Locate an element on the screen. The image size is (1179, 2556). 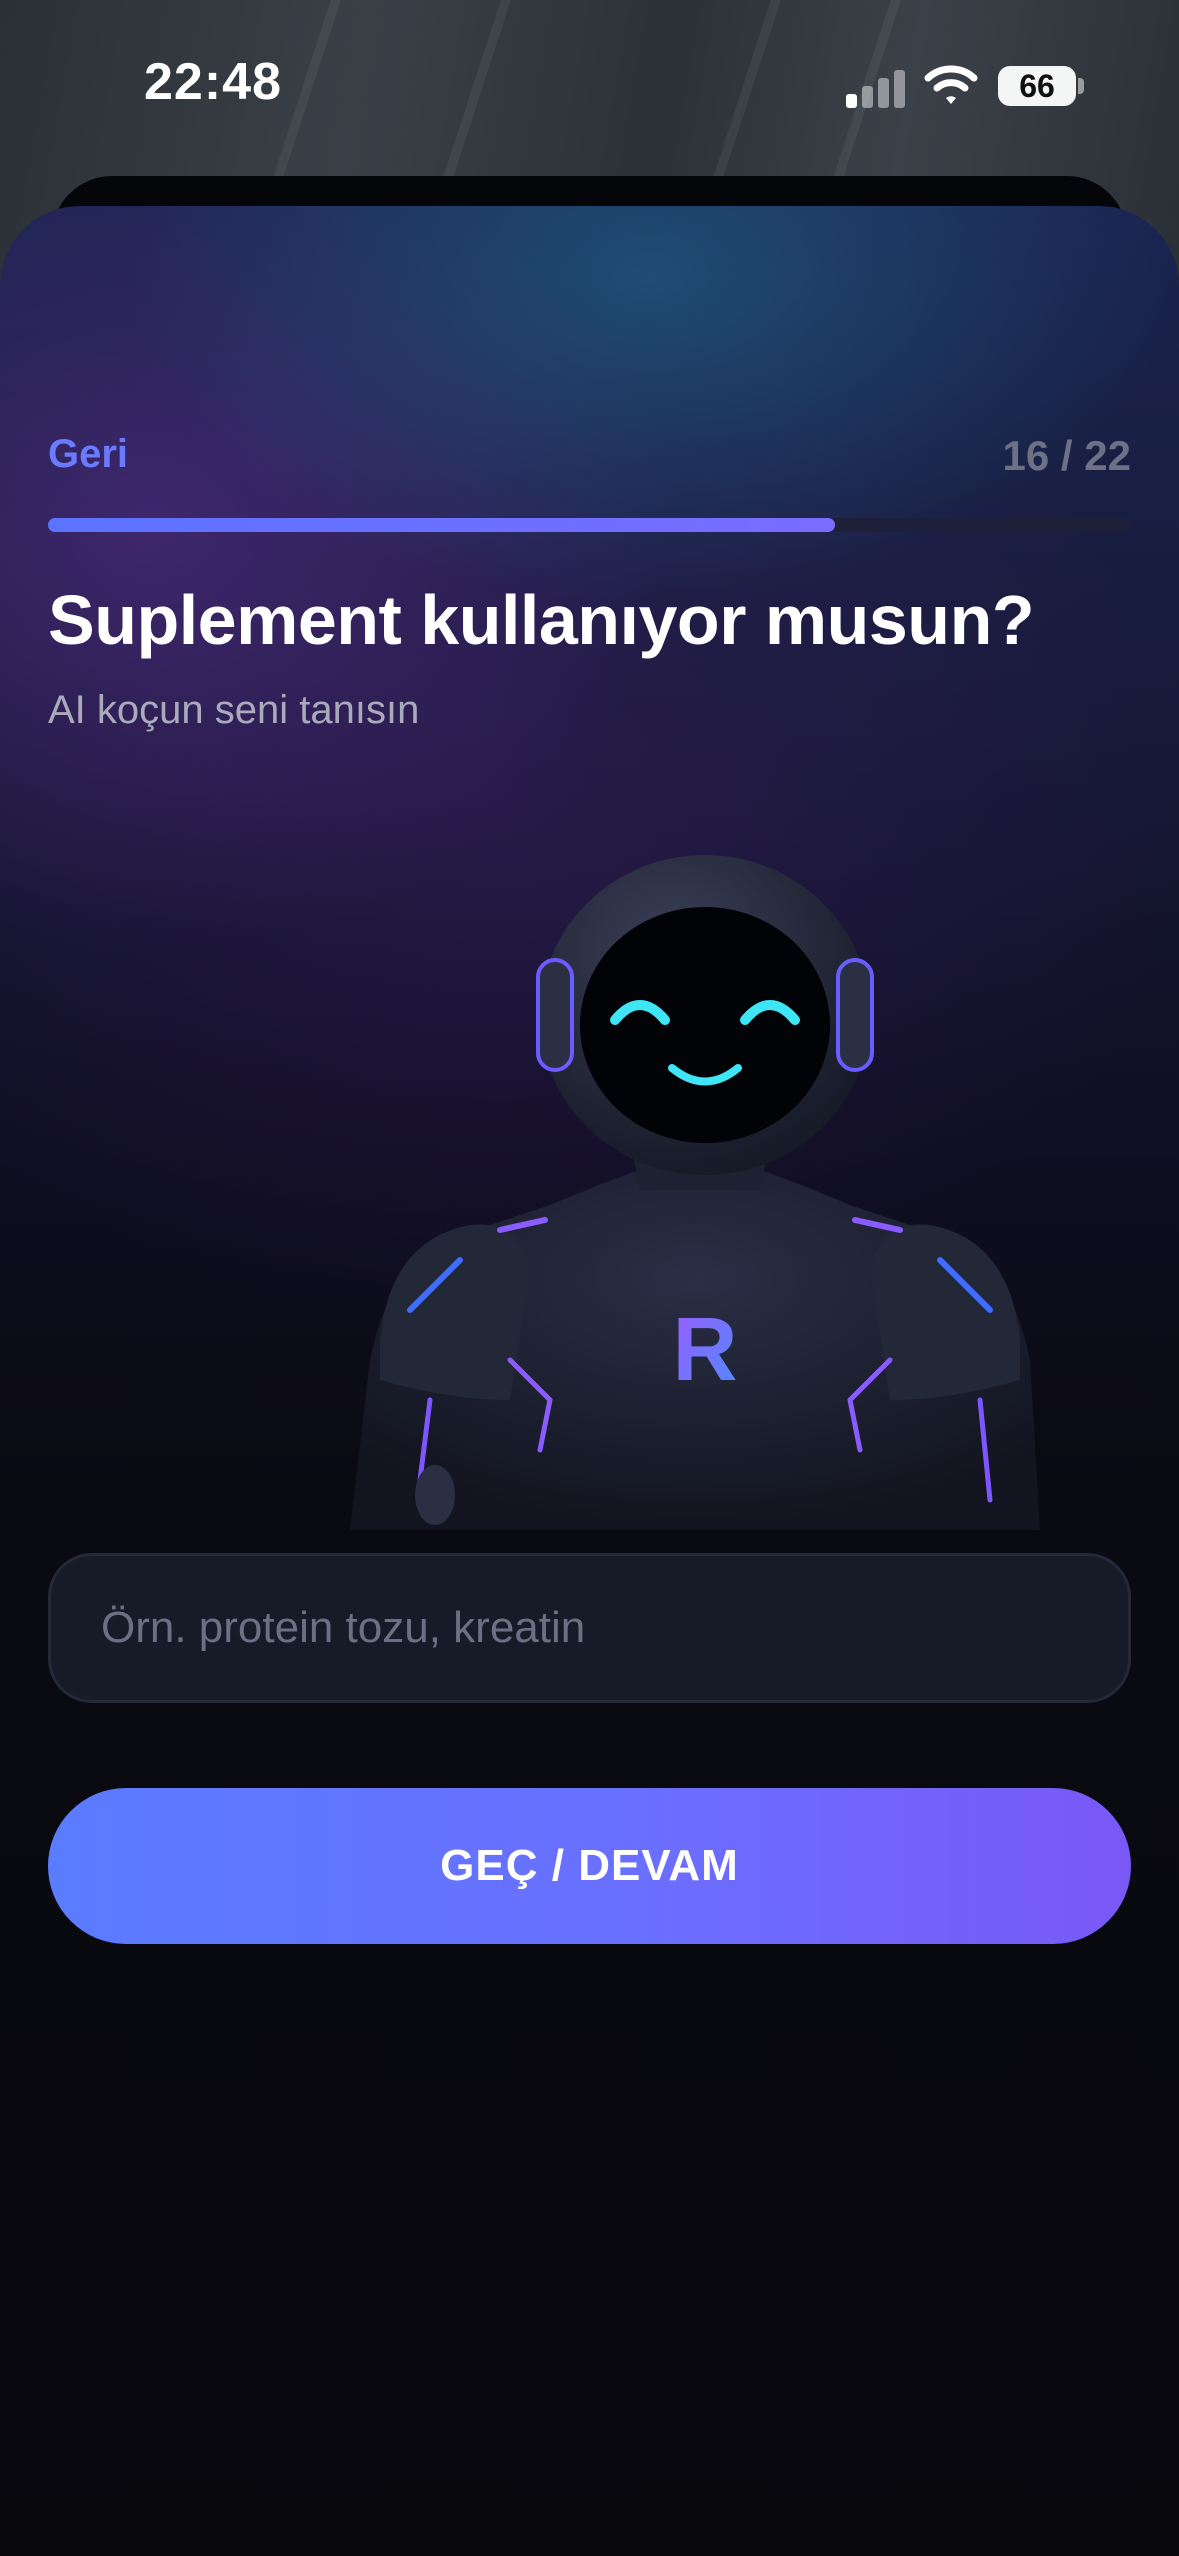
back-button: Geri is located at coordinates (88, 454).